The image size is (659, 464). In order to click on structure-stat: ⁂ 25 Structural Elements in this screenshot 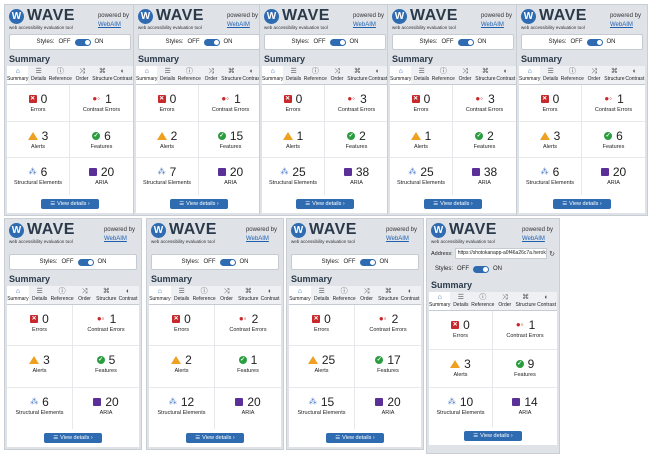, I will do `click(293, 176)`.